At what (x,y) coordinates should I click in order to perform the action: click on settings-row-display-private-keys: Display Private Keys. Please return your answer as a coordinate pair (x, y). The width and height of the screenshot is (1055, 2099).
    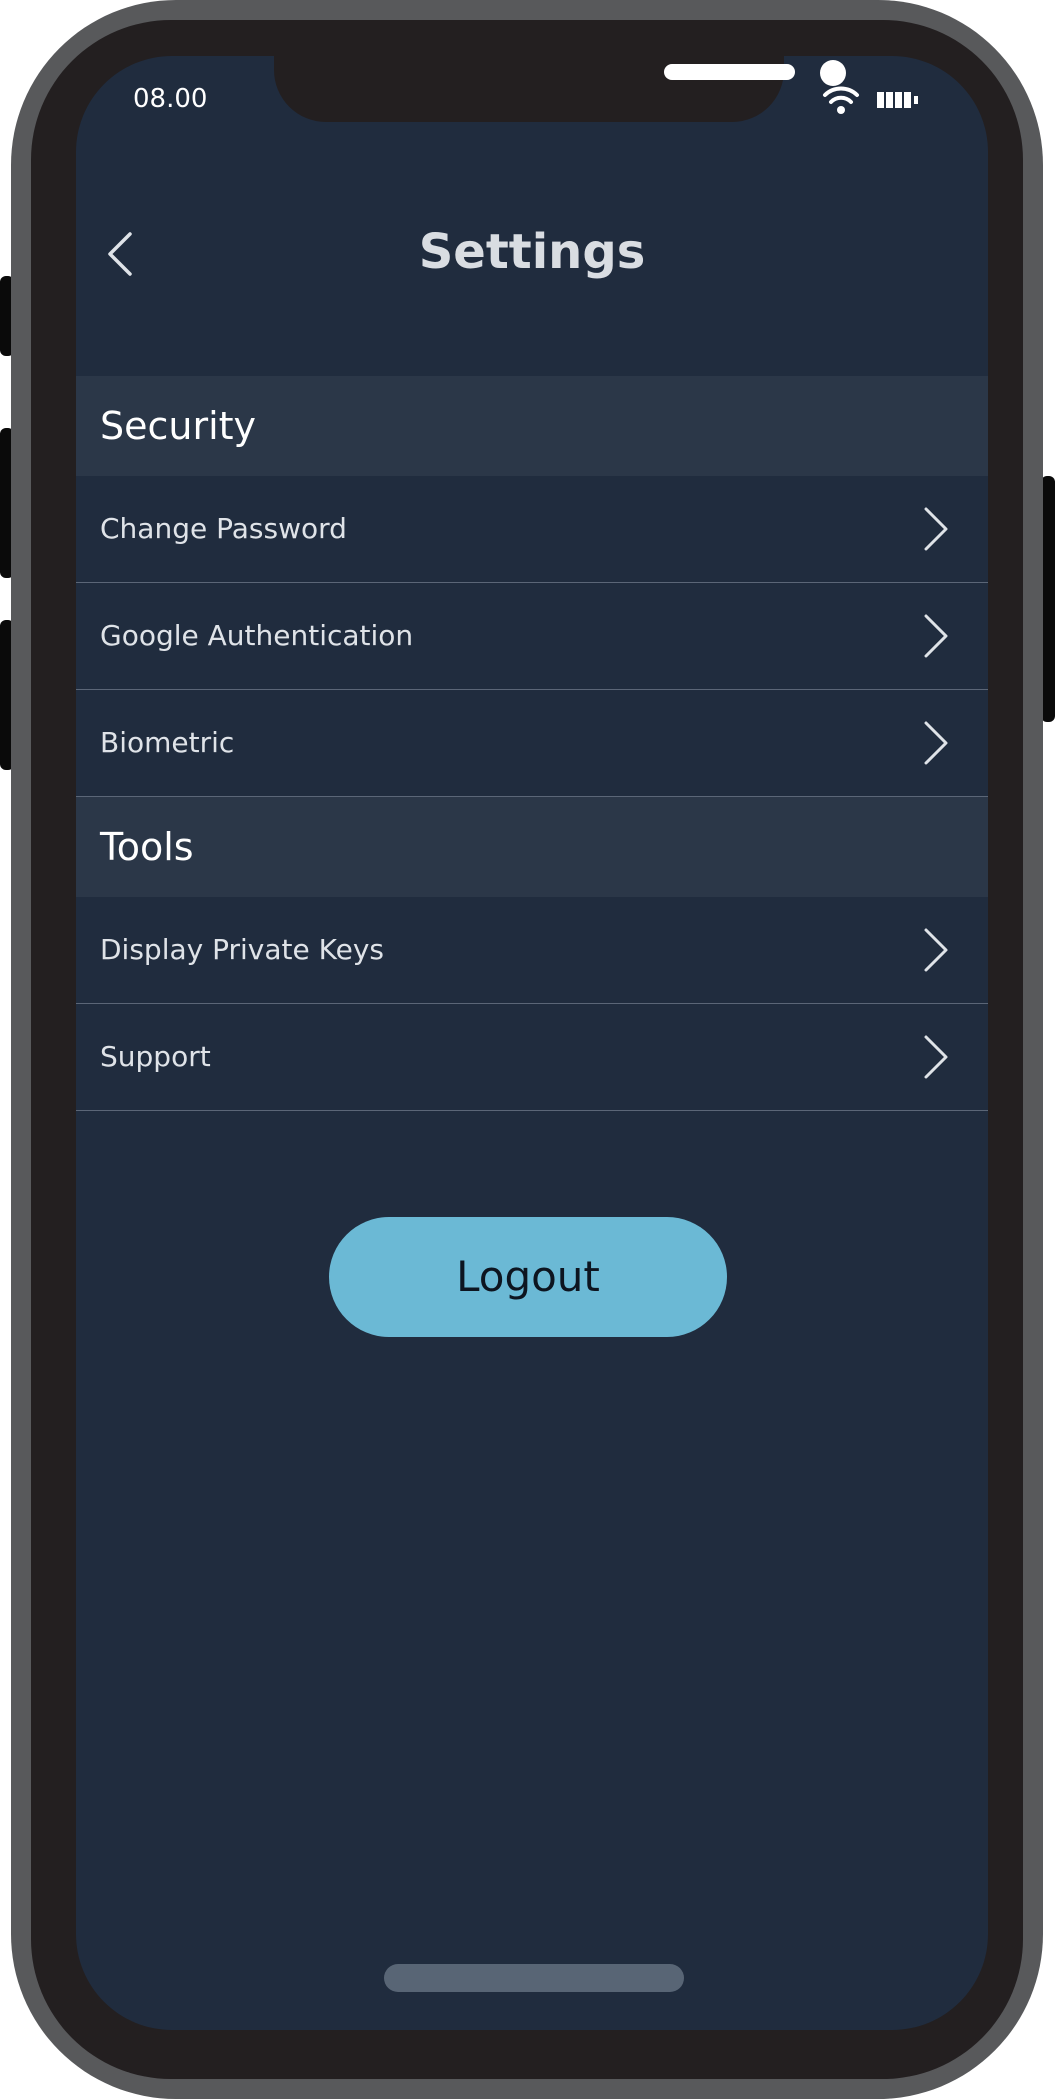
    Looking at the image, I should click on (532, 950).